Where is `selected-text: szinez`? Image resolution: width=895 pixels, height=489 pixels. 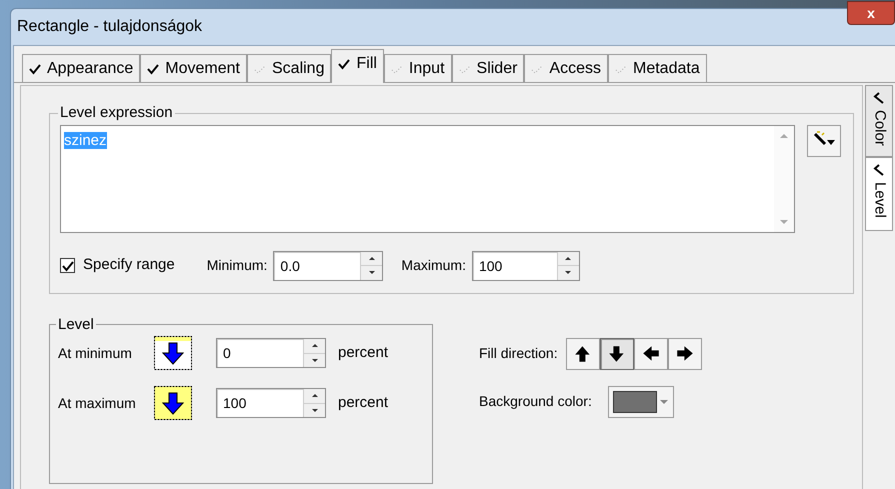 selected-text: szinez is located at coordinates (85, 140).